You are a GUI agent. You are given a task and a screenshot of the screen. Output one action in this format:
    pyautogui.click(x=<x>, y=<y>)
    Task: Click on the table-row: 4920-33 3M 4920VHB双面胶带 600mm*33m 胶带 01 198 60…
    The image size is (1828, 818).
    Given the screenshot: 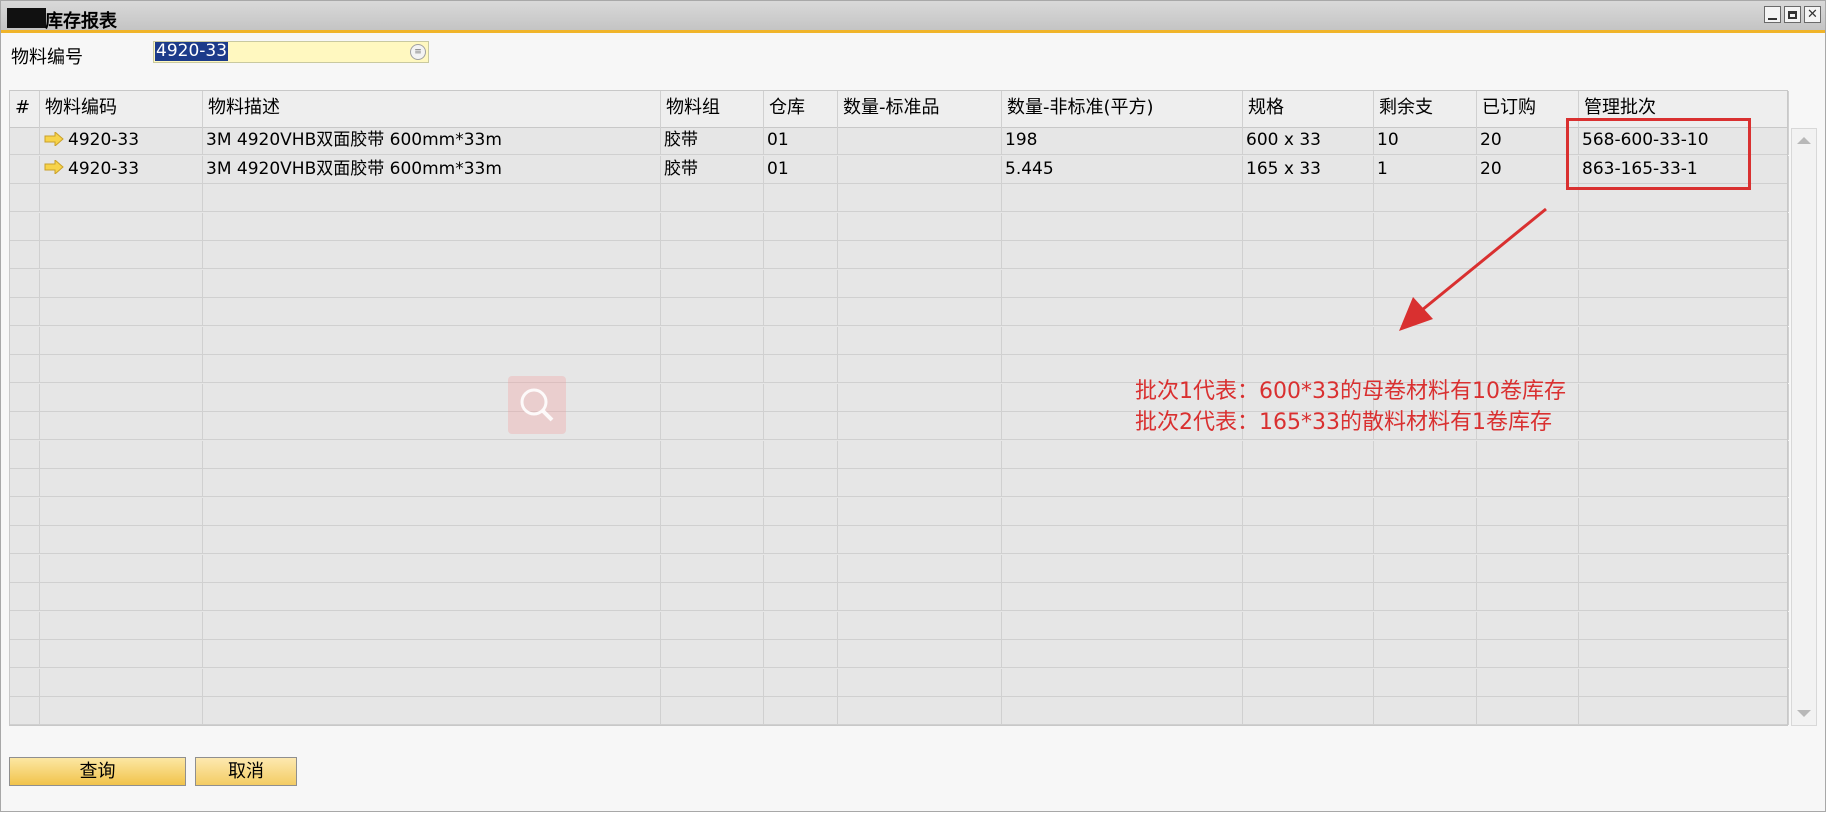 What is the action you would take?
    pyautogui.click(x=899, y=141)
    